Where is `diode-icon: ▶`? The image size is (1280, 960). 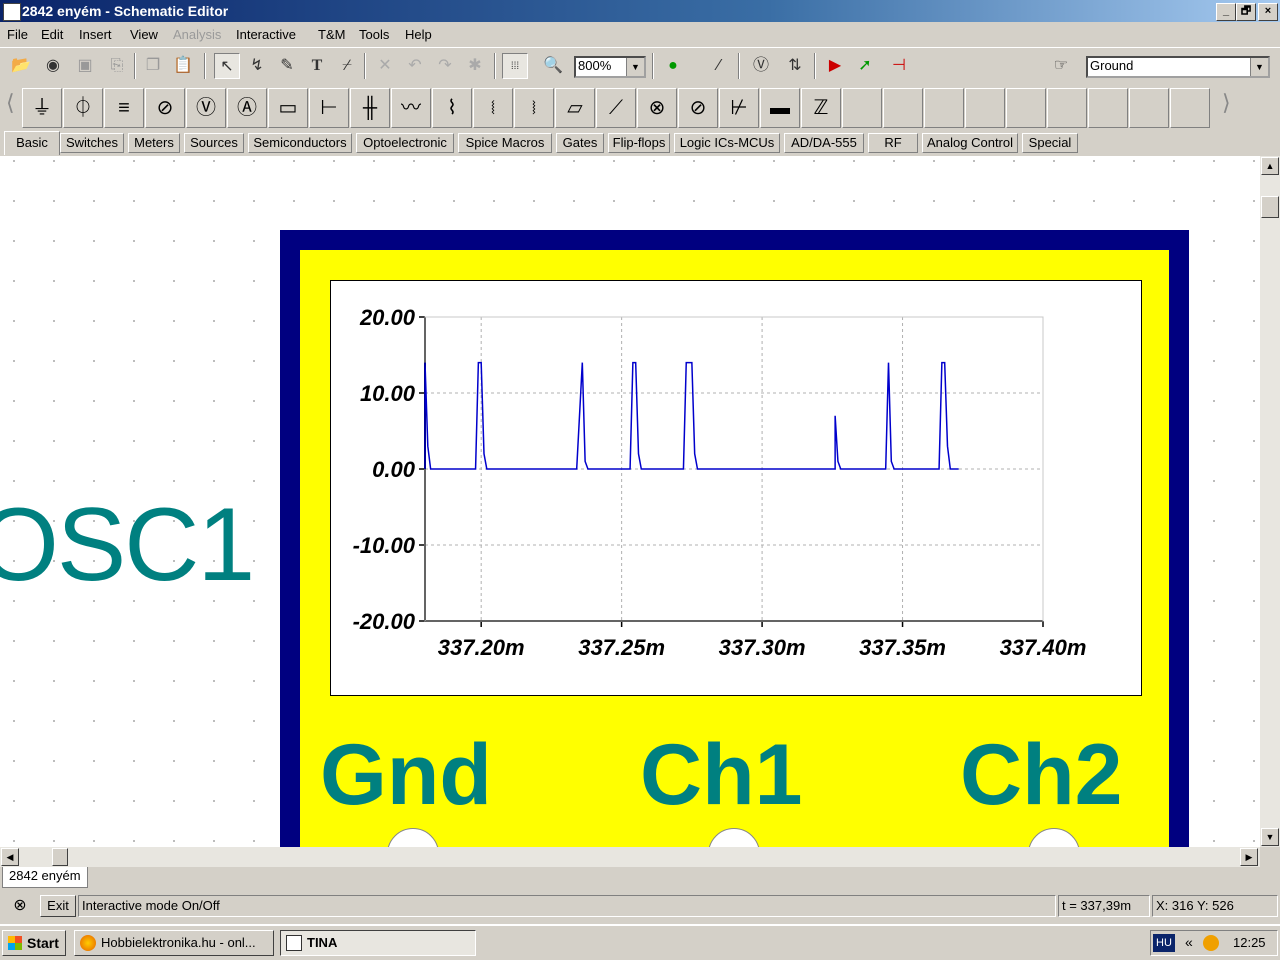 diode-icon: ▶ is located at coordinates (835, 66).